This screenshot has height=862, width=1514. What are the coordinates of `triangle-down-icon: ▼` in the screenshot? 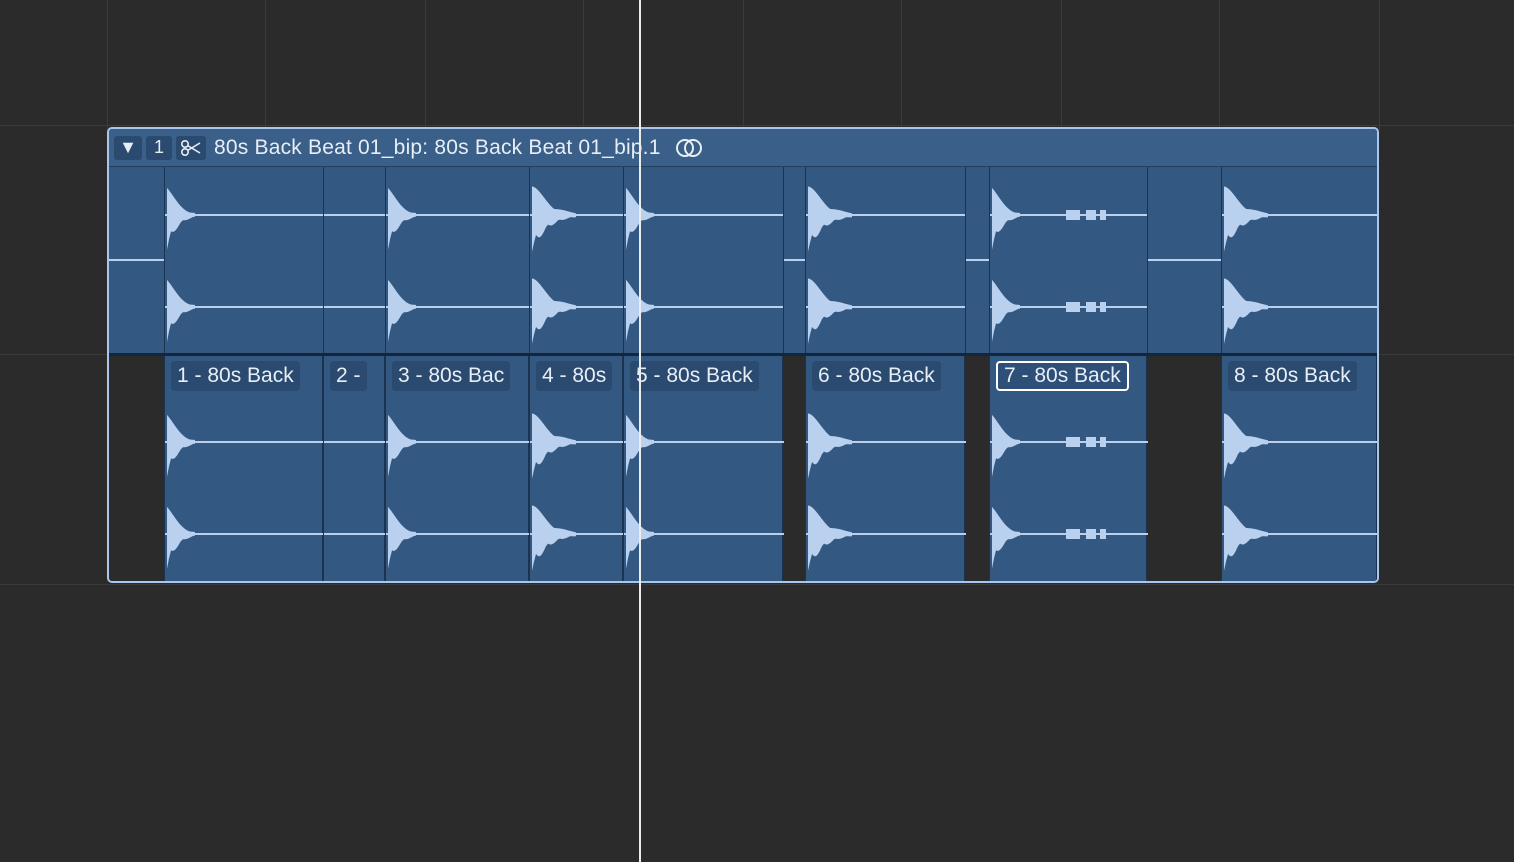 It's located at (128, 147).